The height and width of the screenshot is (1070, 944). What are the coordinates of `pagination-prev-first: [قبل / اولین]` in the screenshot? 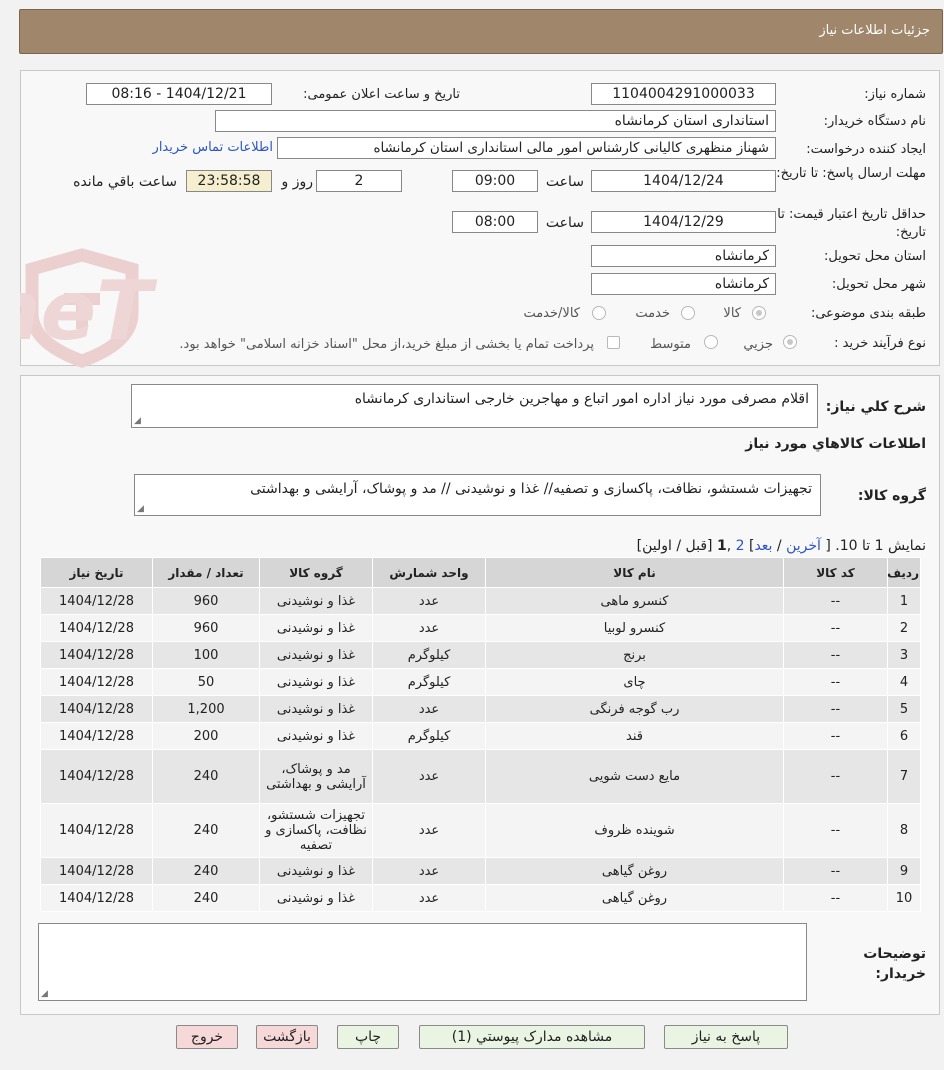 It's located at (674, 546).